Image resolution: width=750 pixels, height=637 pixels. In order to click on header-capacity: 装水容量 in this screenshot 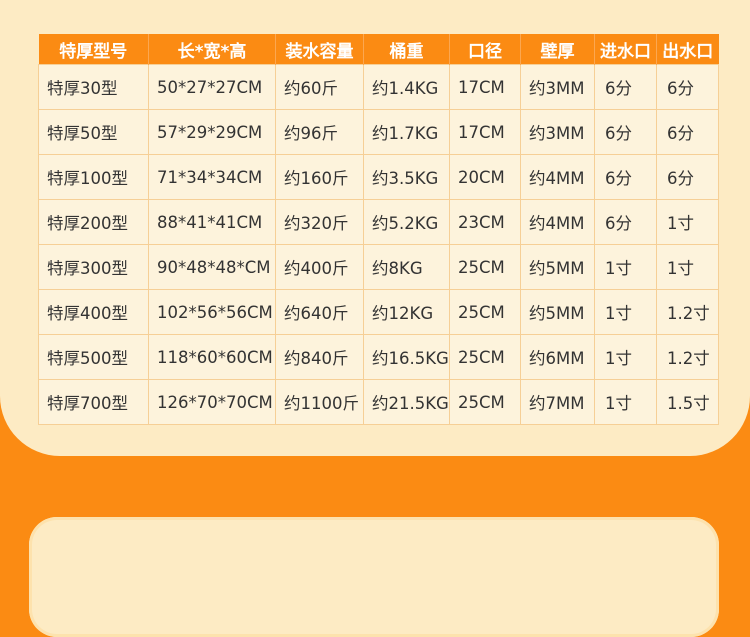, I will do `click(319, 49)`.